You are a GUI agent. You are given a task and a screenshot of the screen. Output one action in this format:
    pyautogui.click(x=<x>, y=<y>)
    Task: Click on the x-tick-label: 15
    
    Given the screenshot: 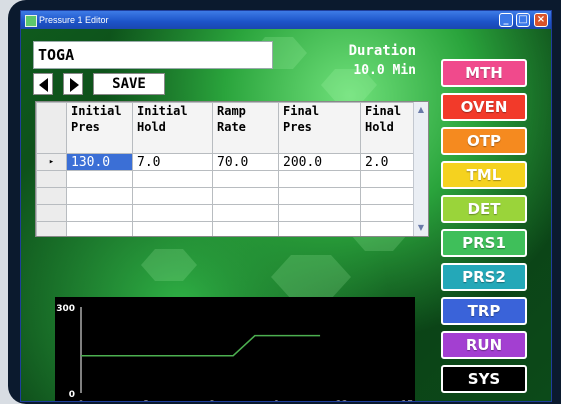 What is the action you would take?
    pyautogui.click(x=407, y=401)
    